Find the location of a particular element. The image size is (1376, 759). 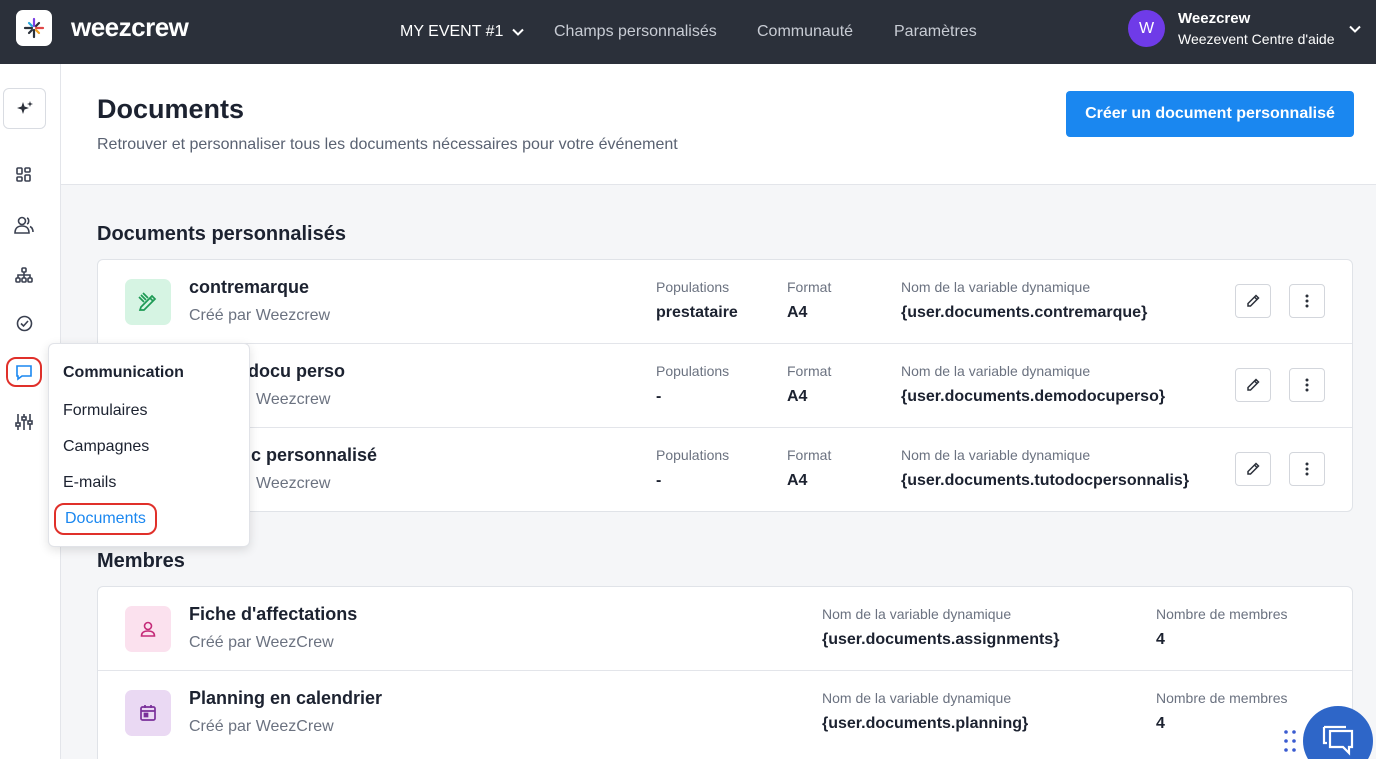

submenu-item-documents: Documents is located at coordinates (105, 519).